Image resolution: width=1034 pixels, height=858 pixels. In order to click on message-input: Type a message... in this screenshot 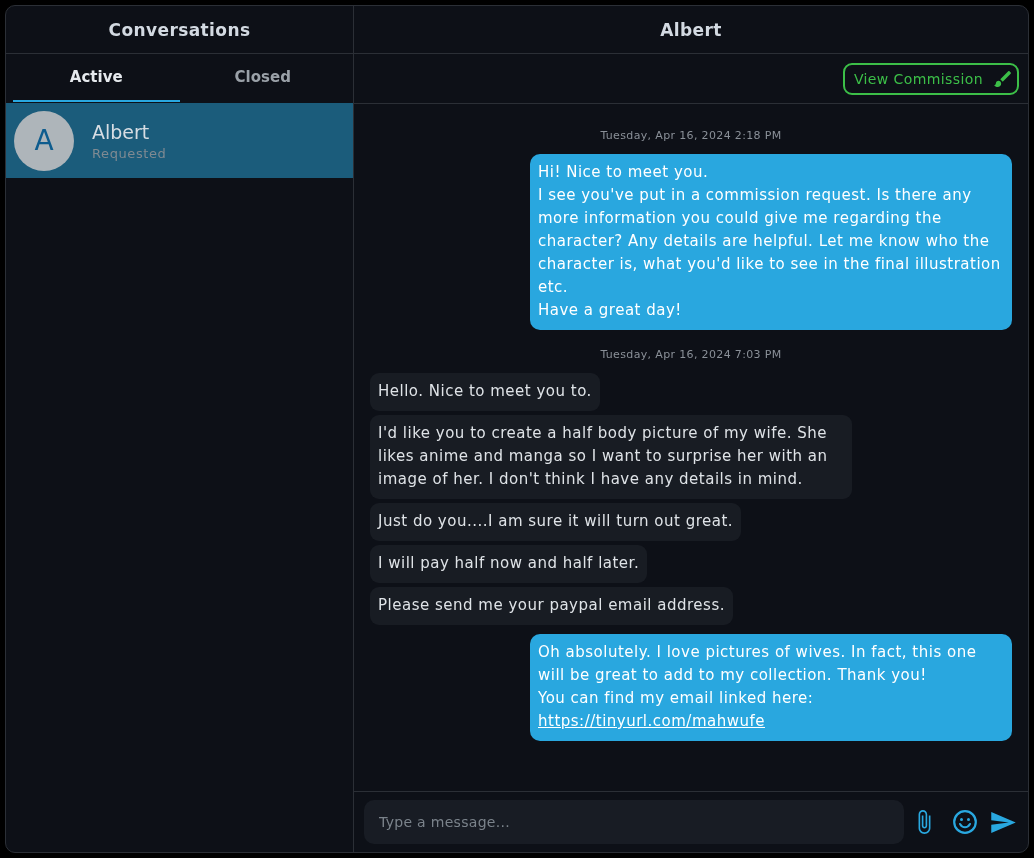, I will do `click(634, 822)`.